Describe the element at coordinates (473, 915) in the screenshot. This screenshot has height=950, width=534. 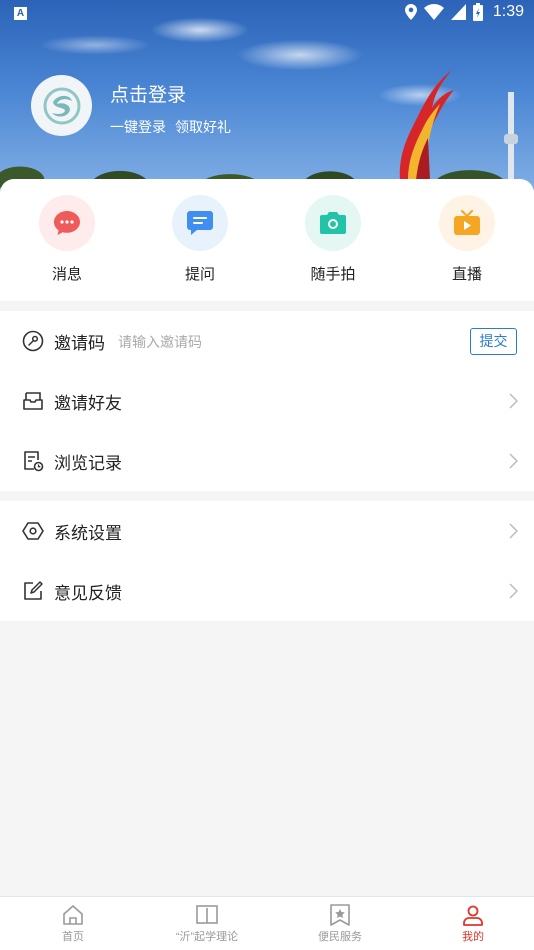
I see `user-icon` at that location.